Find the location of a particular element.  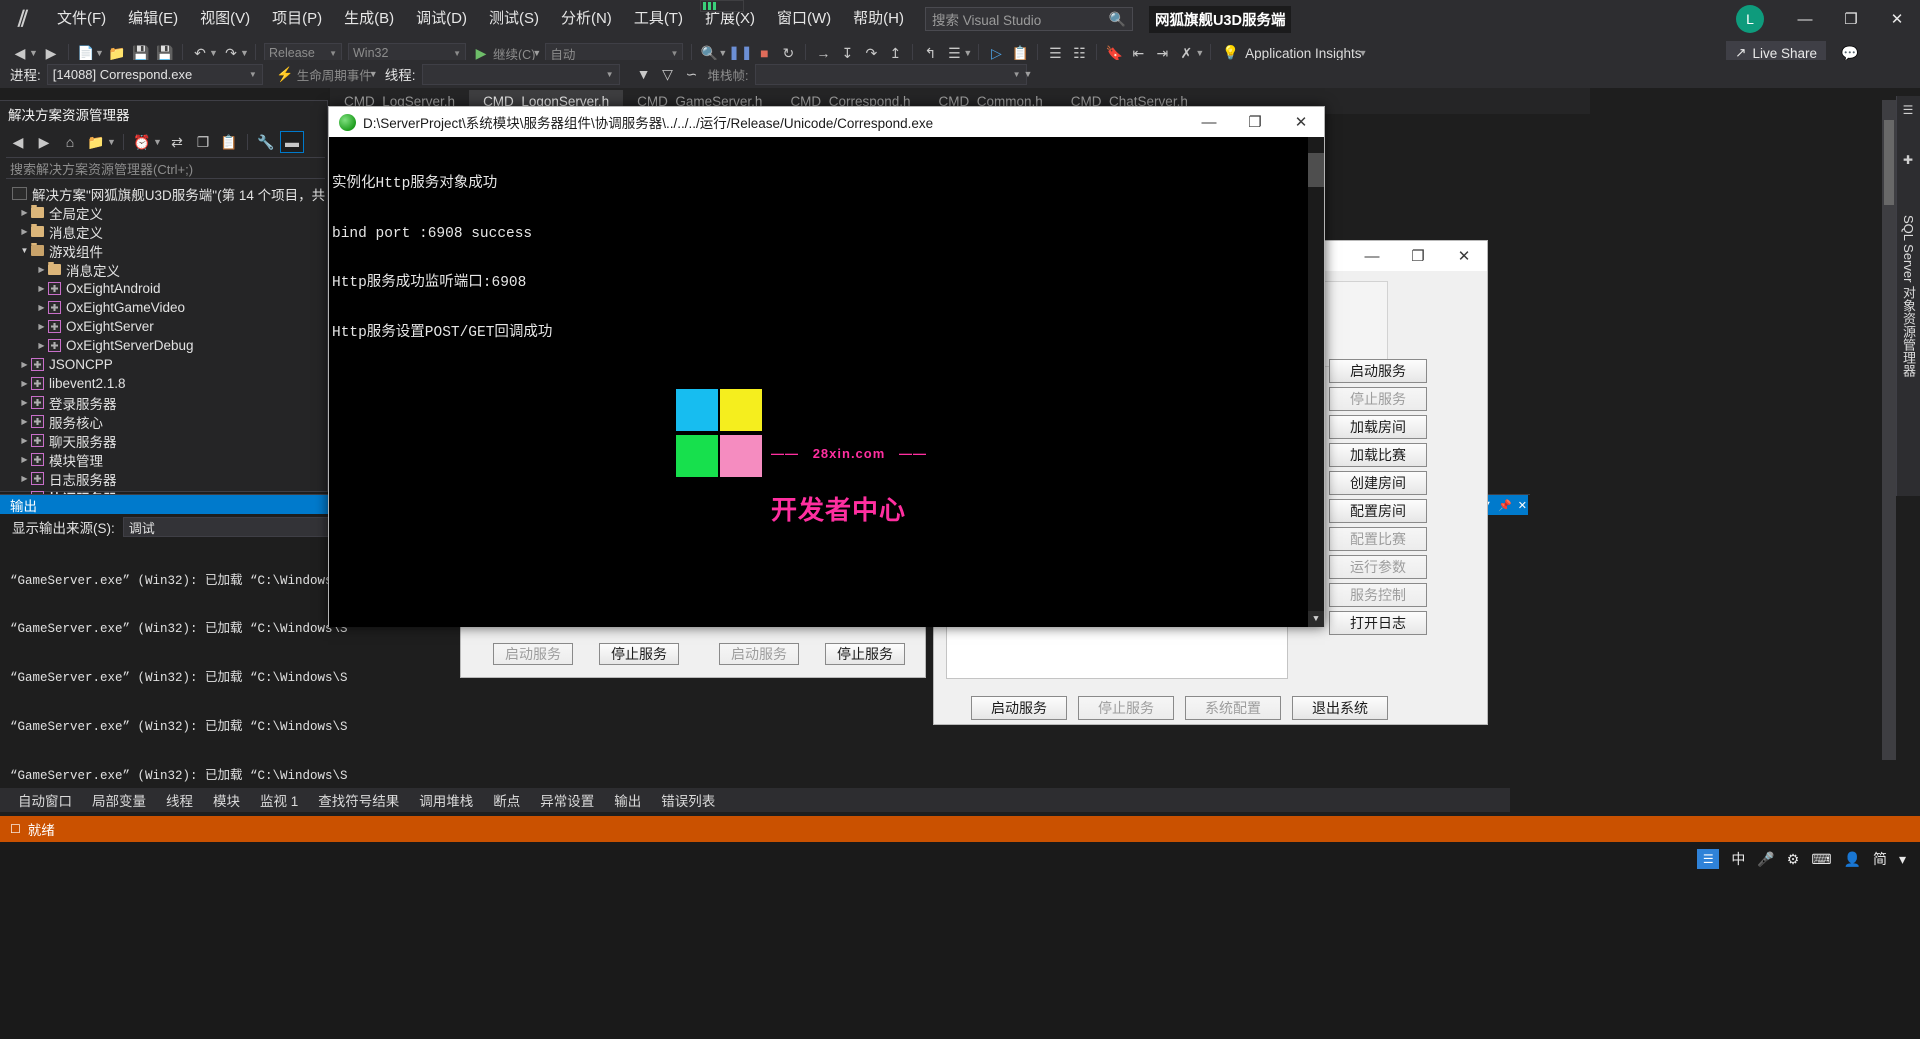

undo-dropdown-icon: ▼ is located at coordinates (214, 53).